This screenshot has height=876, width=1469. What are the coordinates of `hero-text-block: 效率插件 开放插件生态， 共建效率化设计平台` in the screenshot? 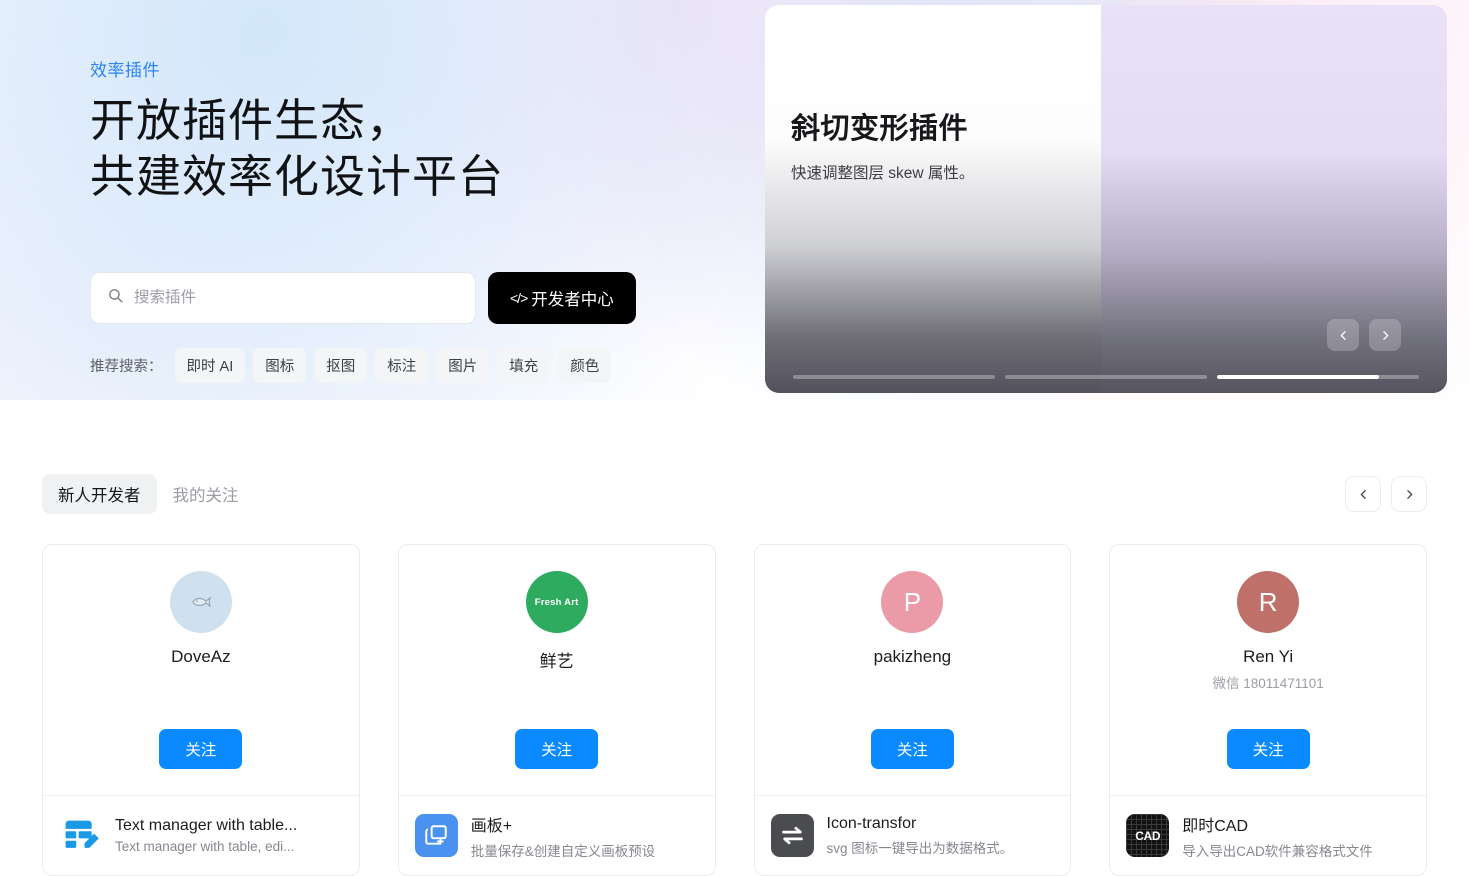 It's located at (297, 130).